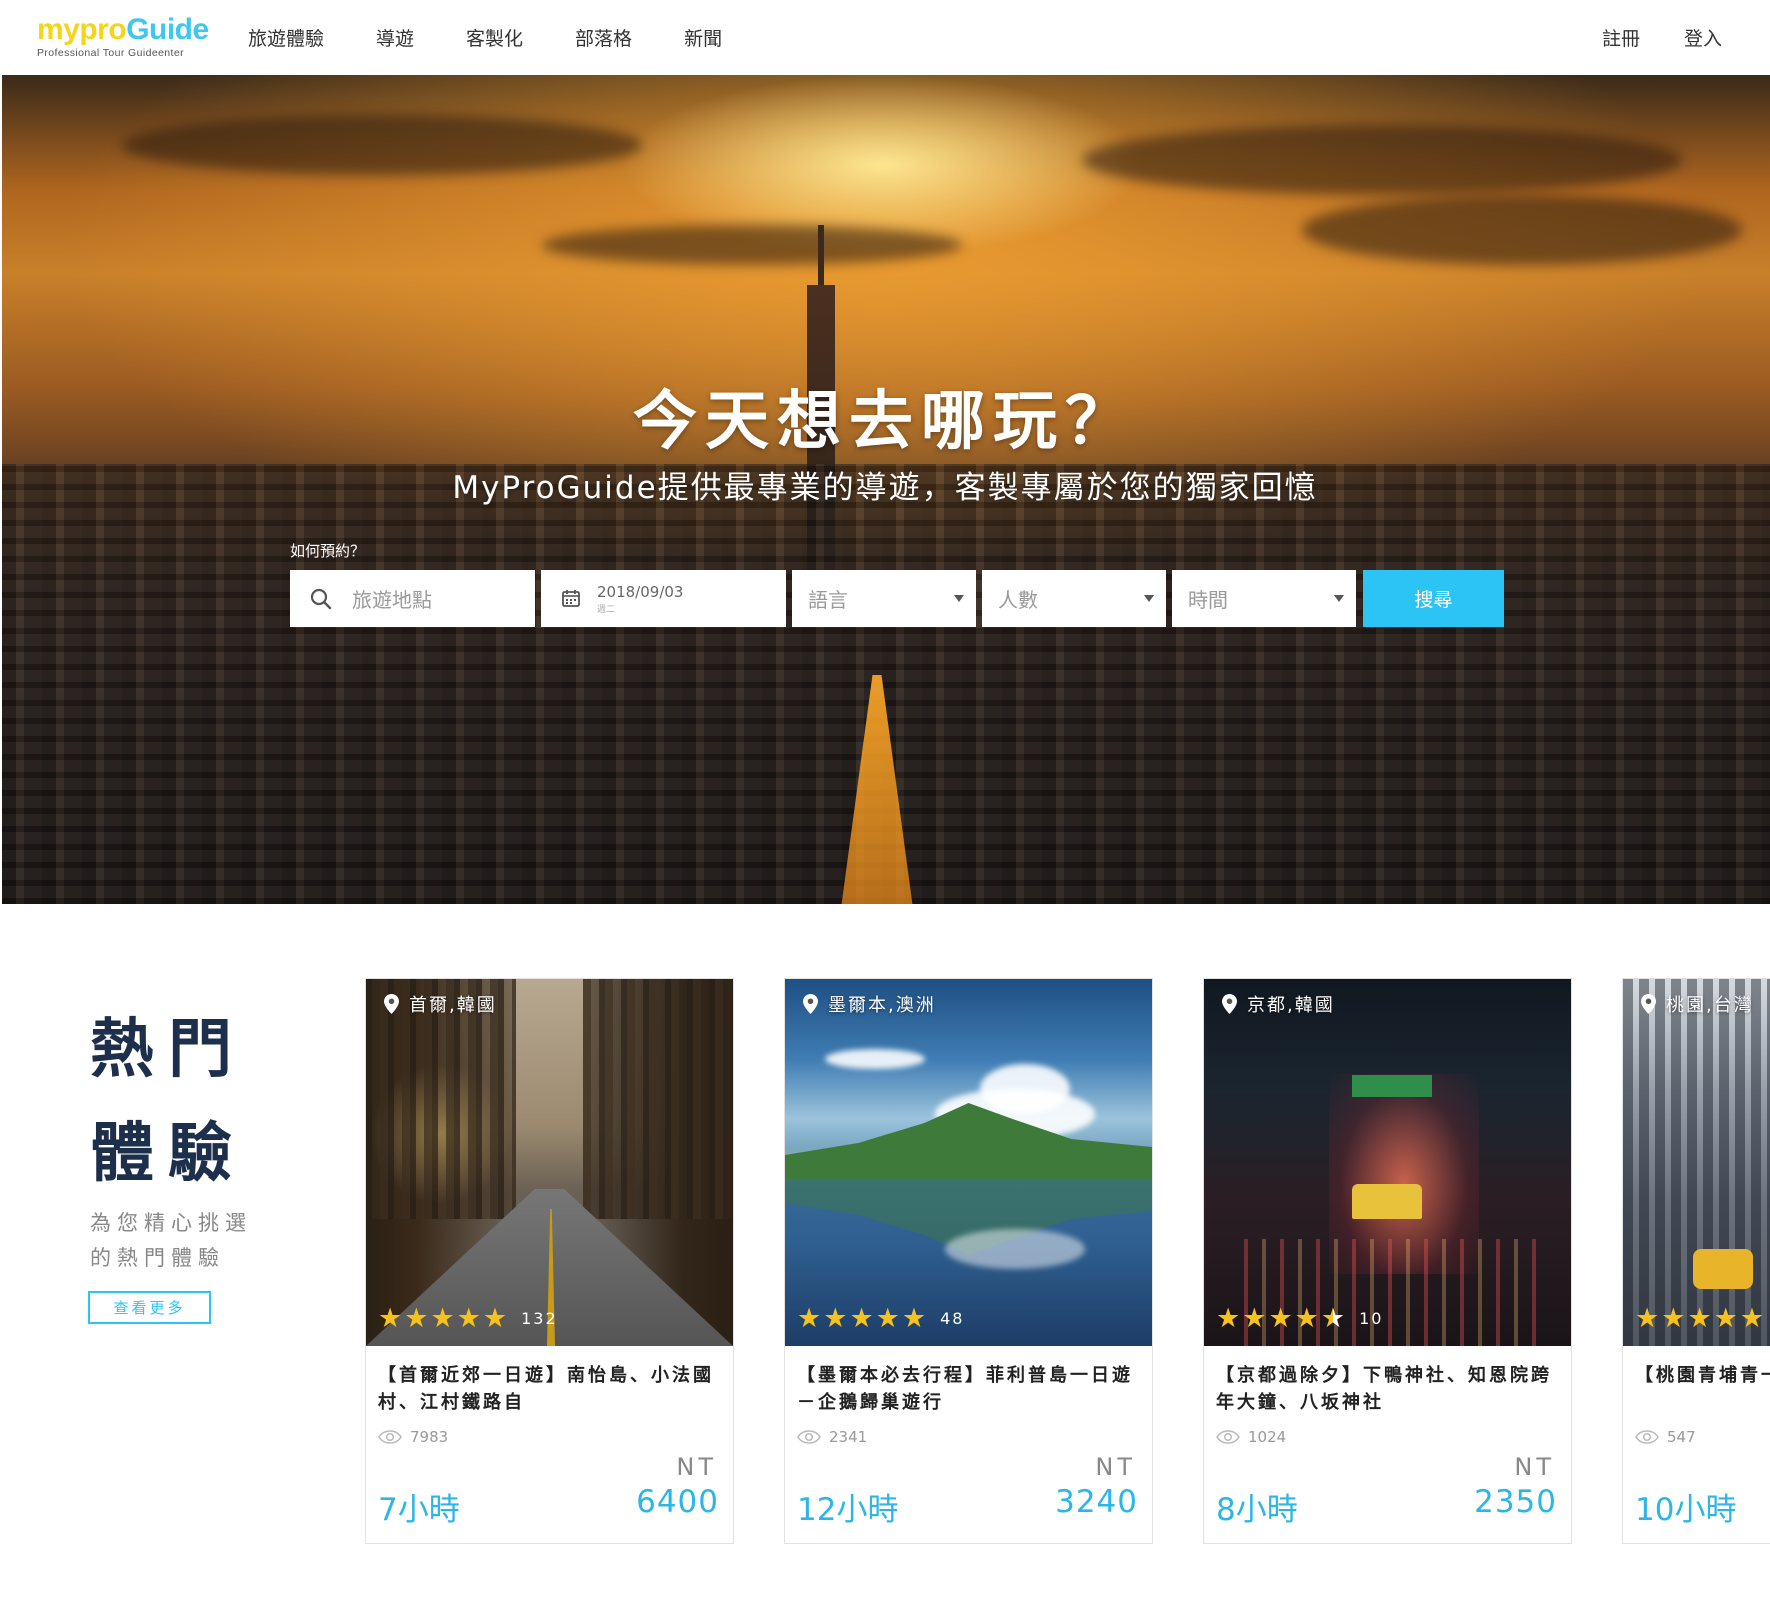 The height and width of the screenshot is (1614, 1770). I want to click on card-duration: 10小時, so click(1686, 1510).